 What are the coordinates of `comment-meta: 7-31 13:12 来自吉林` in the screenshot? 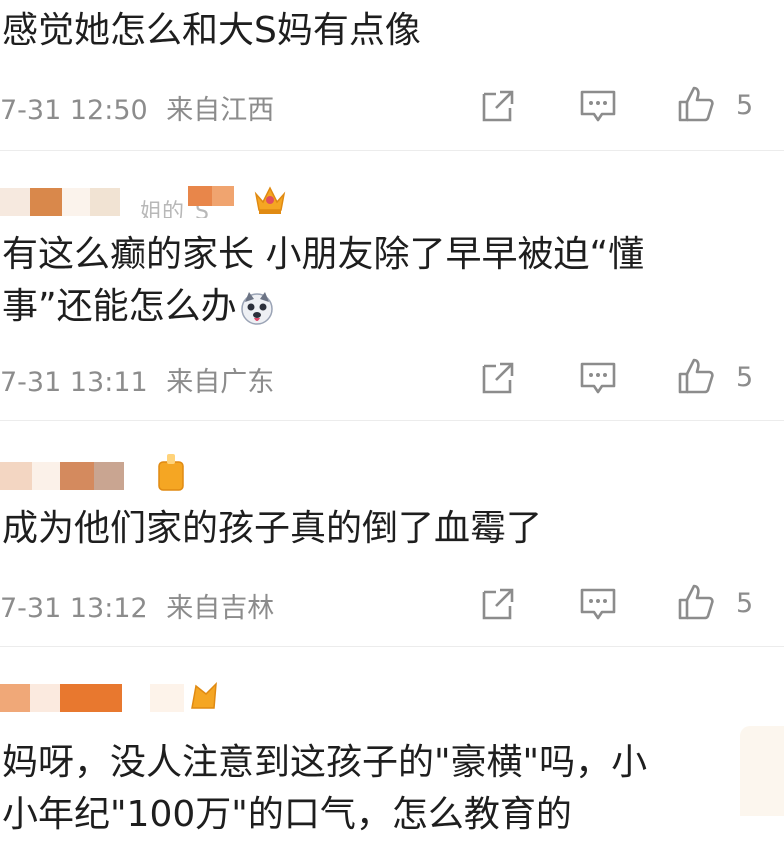 It's located at (137, 605).